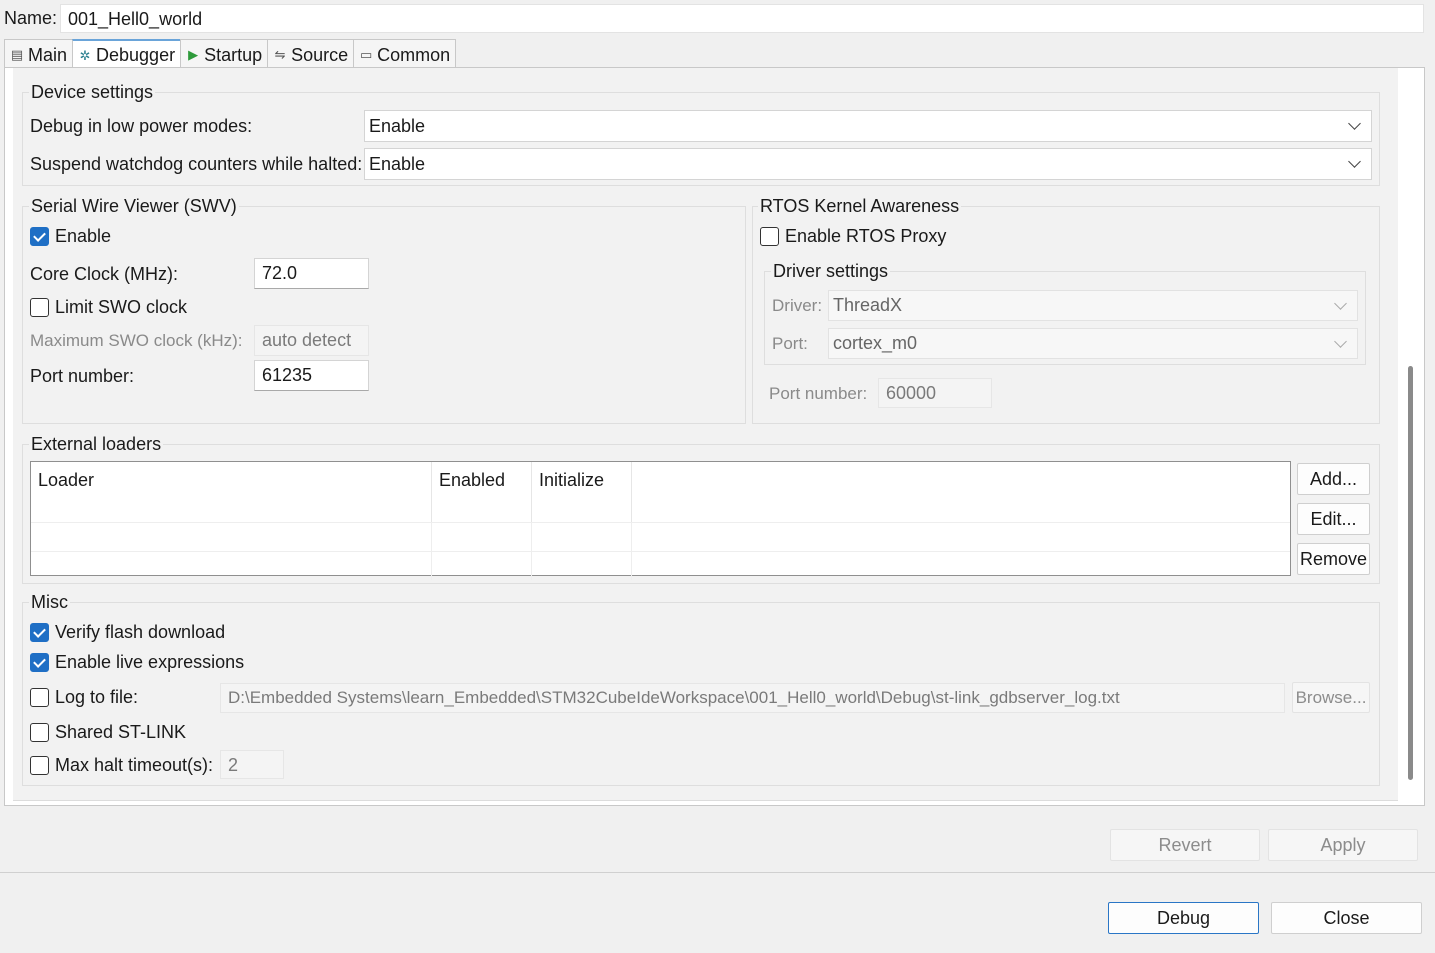  What do you see at coordinates (1183, 918) in the screenshot?
I see `debug-button: Debug` at bounding box center [1183, 918].